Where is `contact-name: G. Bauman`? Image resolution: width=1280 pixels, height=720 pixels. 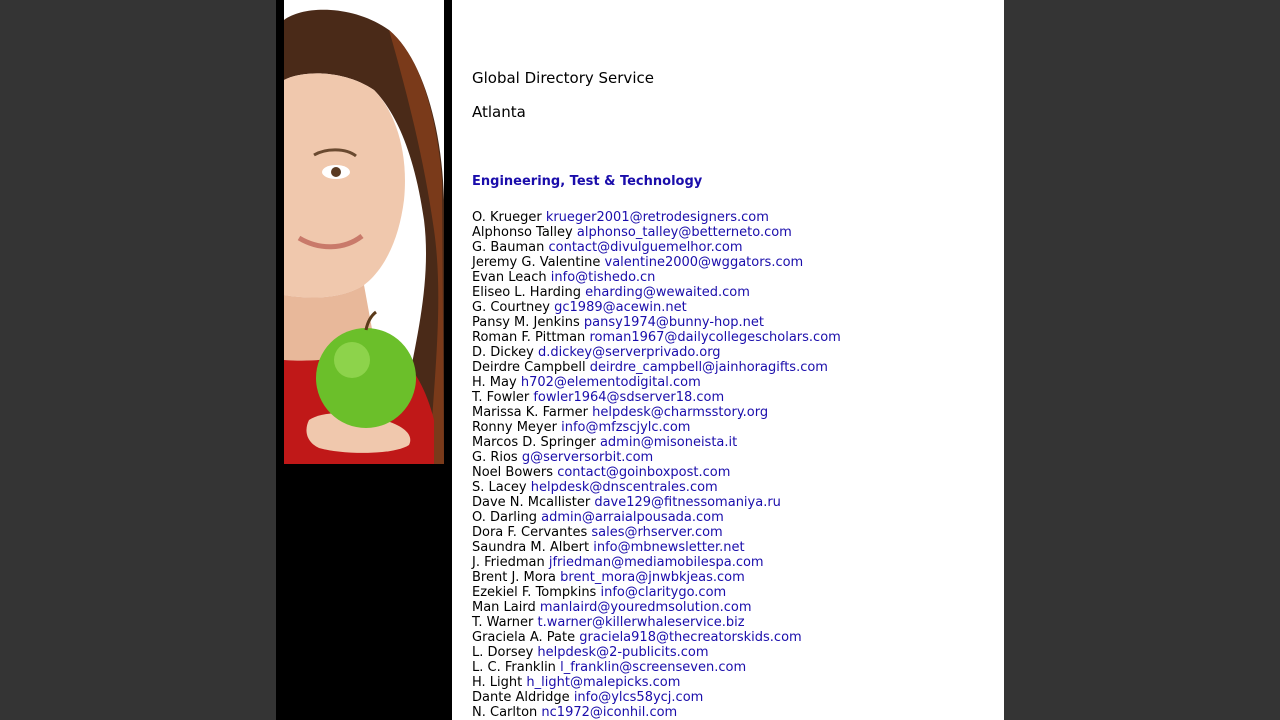
contact-name: G. Bauman is located at coordinates (508, 247).